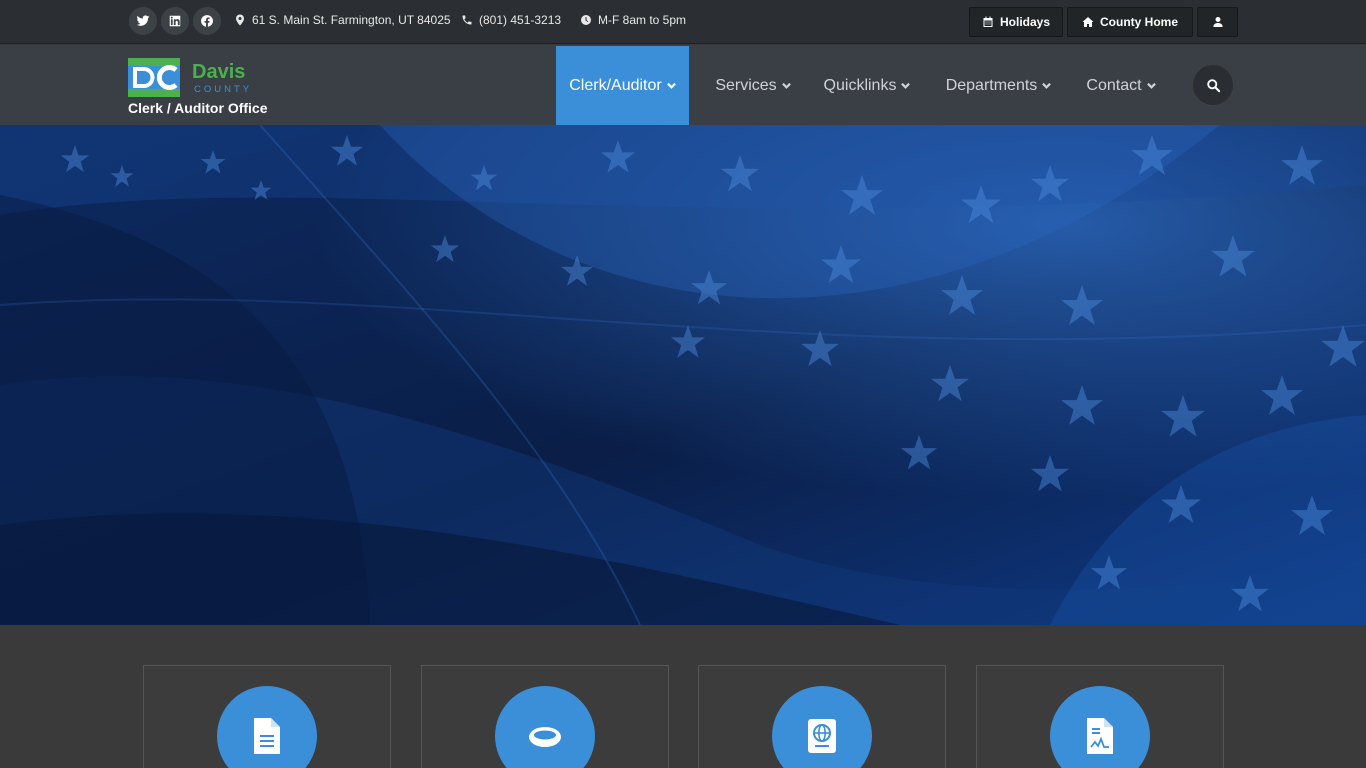 The height and width of the screenshot is (768, 1366). Describe the element at coordinates (1088, 22) in the screenshot. I see `home-icon` at that location.